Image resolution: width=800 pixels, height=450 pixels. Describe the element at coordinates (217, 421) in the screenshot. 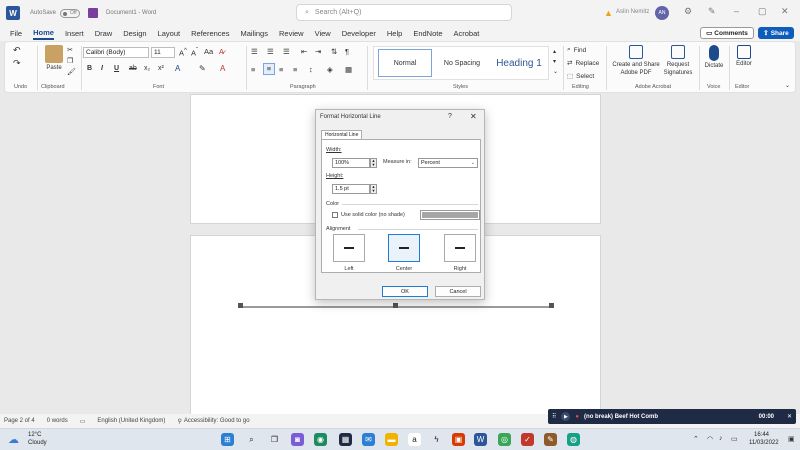

I see `accessibility-status: Accessibility: Good to go` at that location.